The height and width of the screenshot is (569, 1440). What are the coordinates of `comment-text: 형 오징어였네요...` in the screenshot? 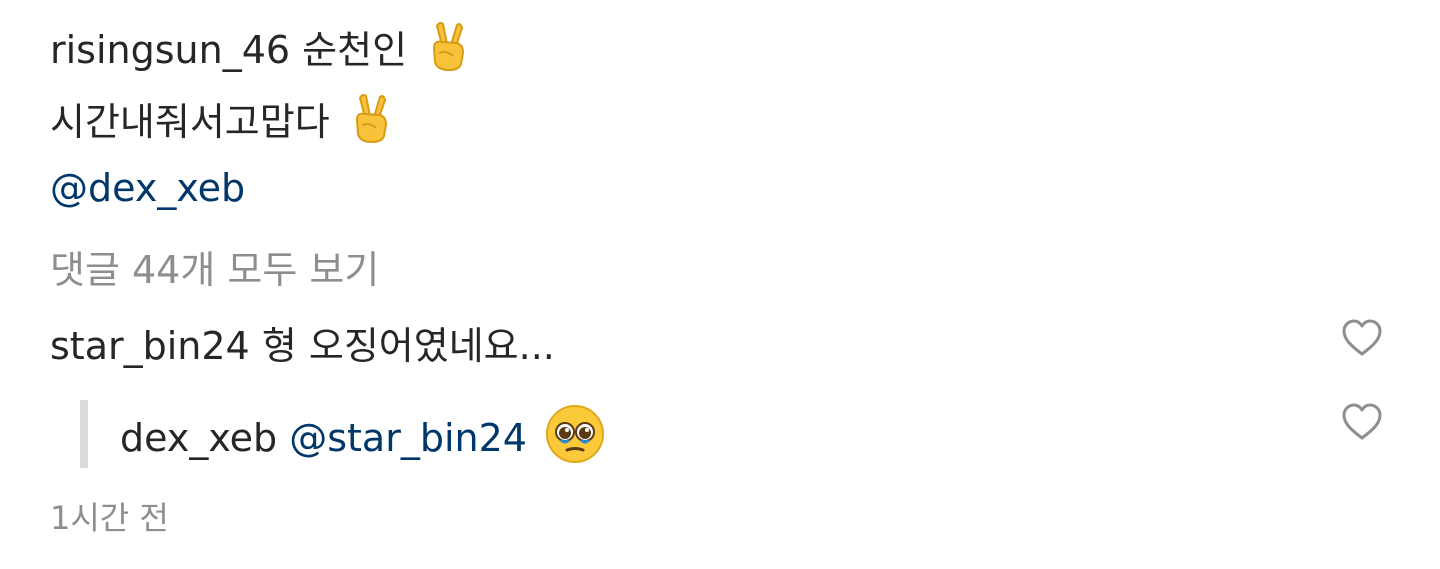 It's located at (408, 346).